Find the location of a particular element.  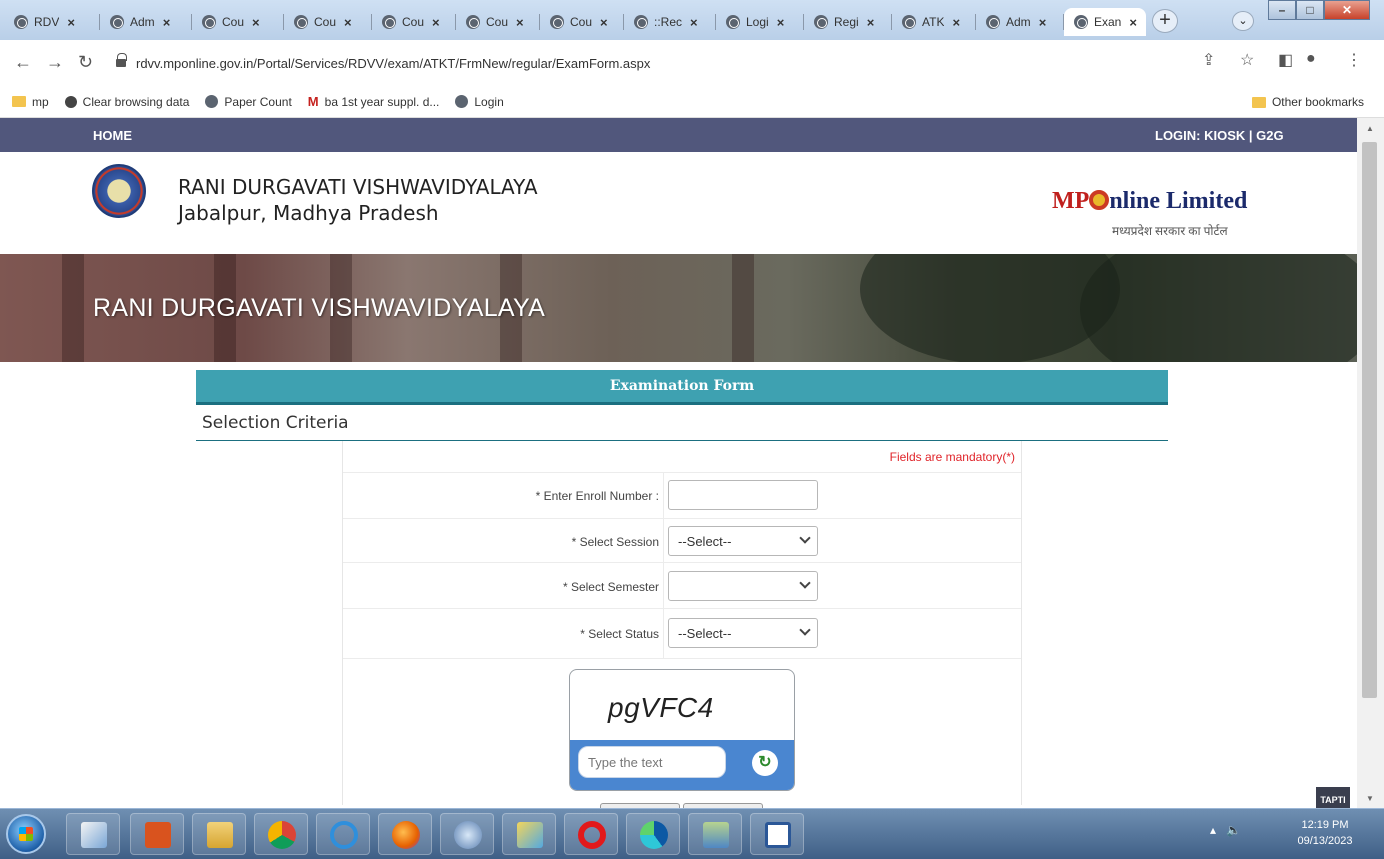

taskbar-app-file-manager is located at coordinates (219, 834).